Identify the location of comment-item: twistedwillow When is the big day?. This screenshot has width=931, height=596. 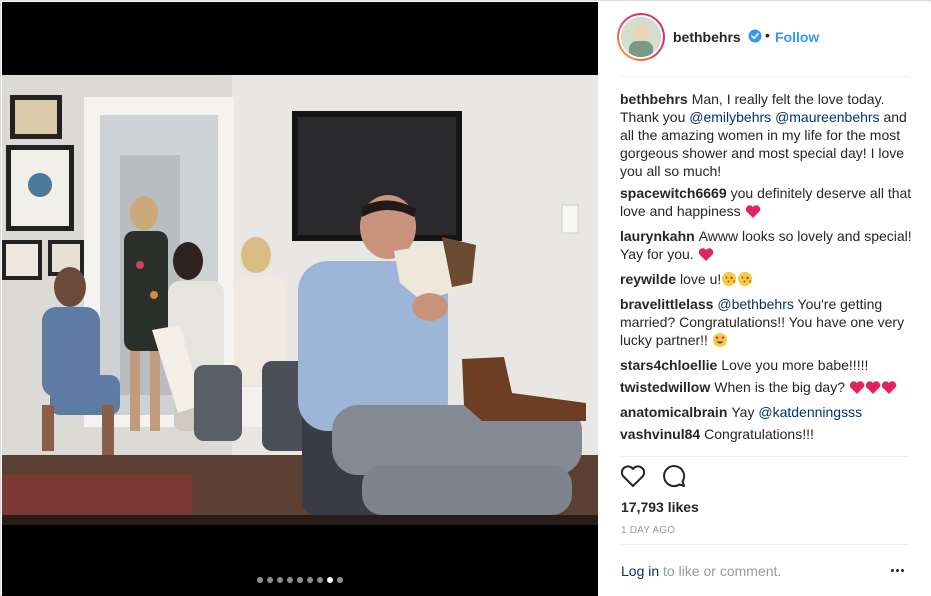
(766, 388).